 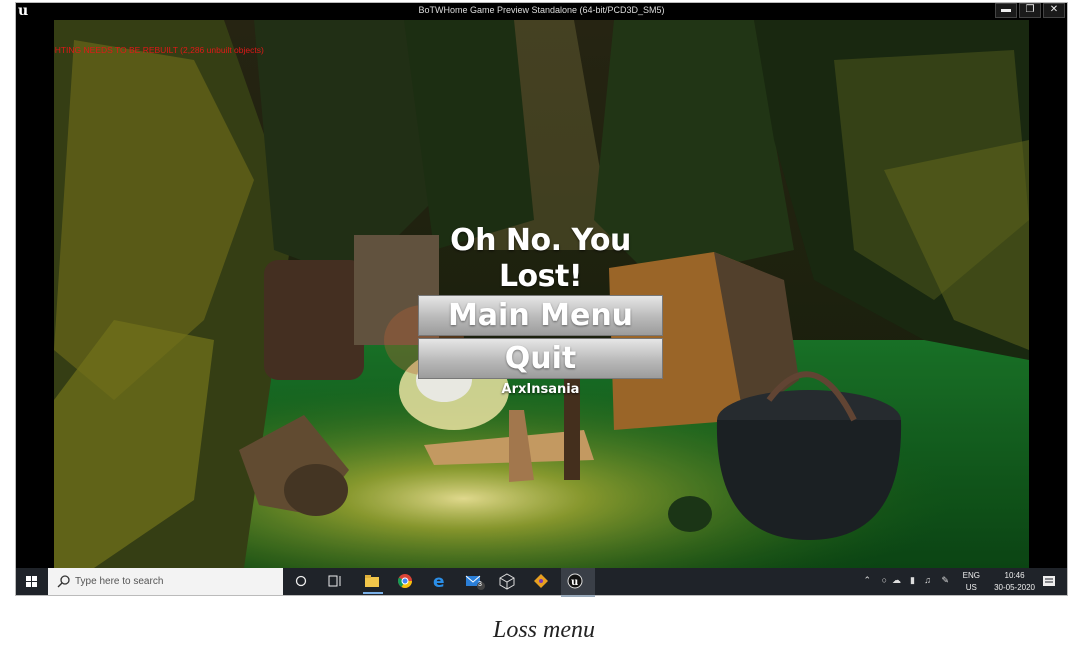 I want to click on file-explorer-icon, so click(x=374, y=581).